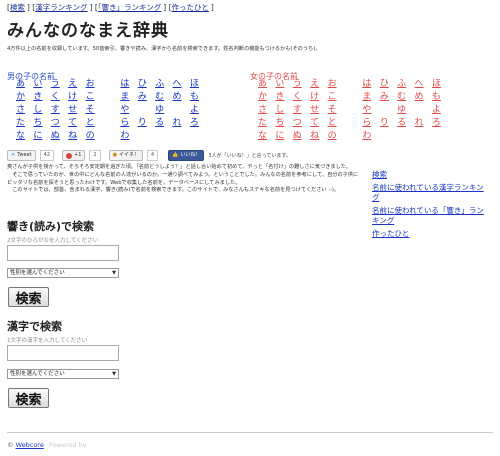  What do you see at coordinates (94, 123) in the screenshot?
I see `boys-kana-link: と` at bounding box center [94, 123].